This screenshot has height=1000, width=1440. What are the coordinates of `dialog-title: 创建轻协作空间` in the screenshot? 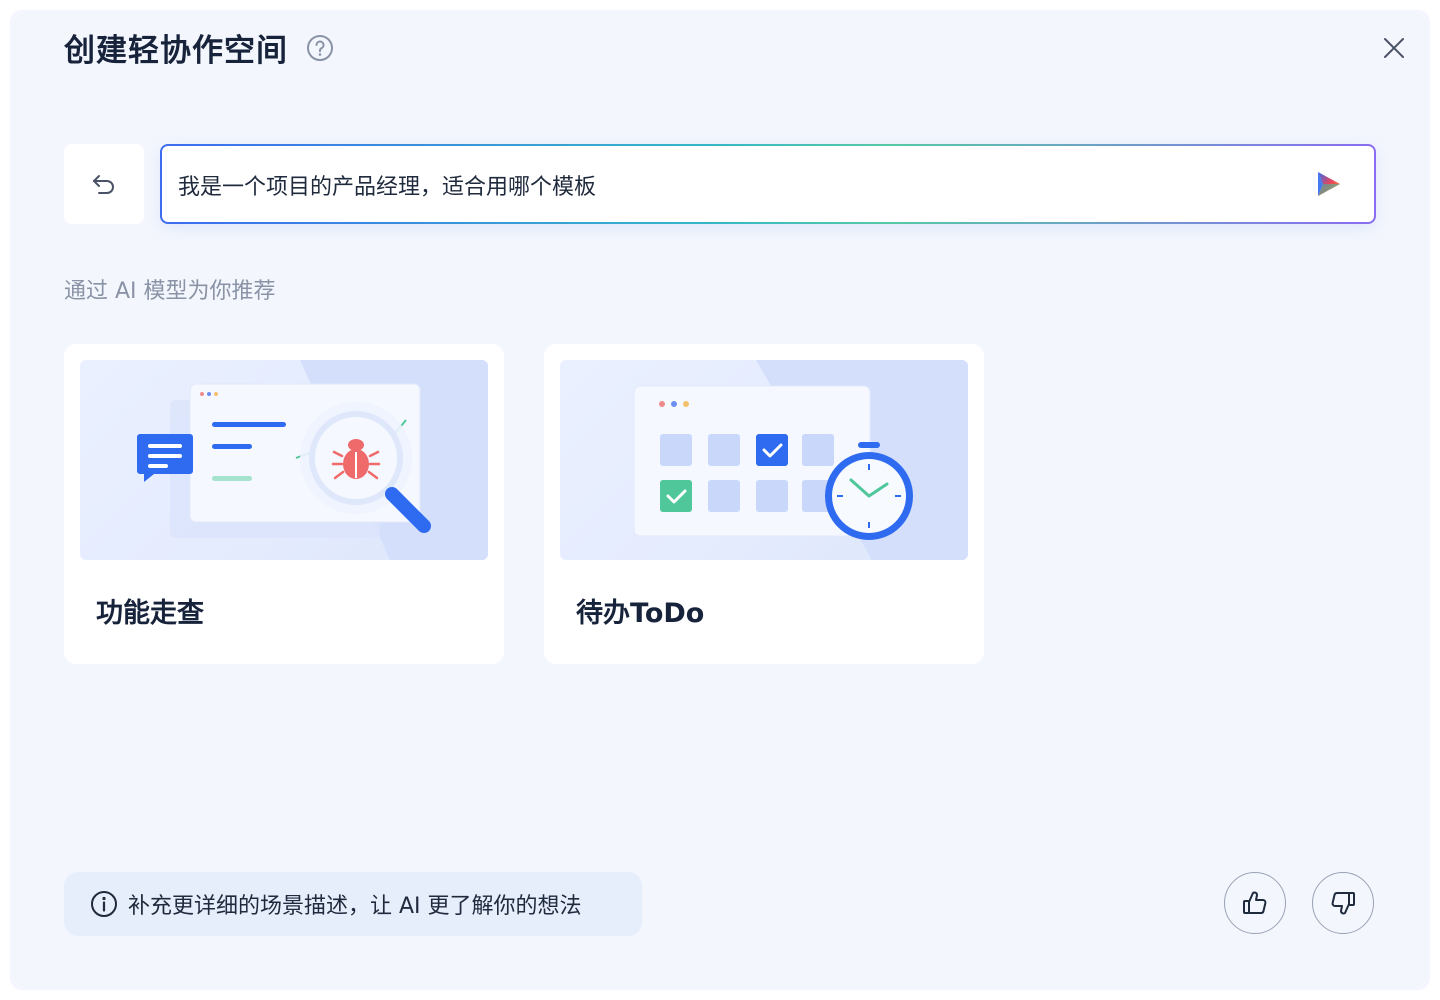 It's located at (176, 51).